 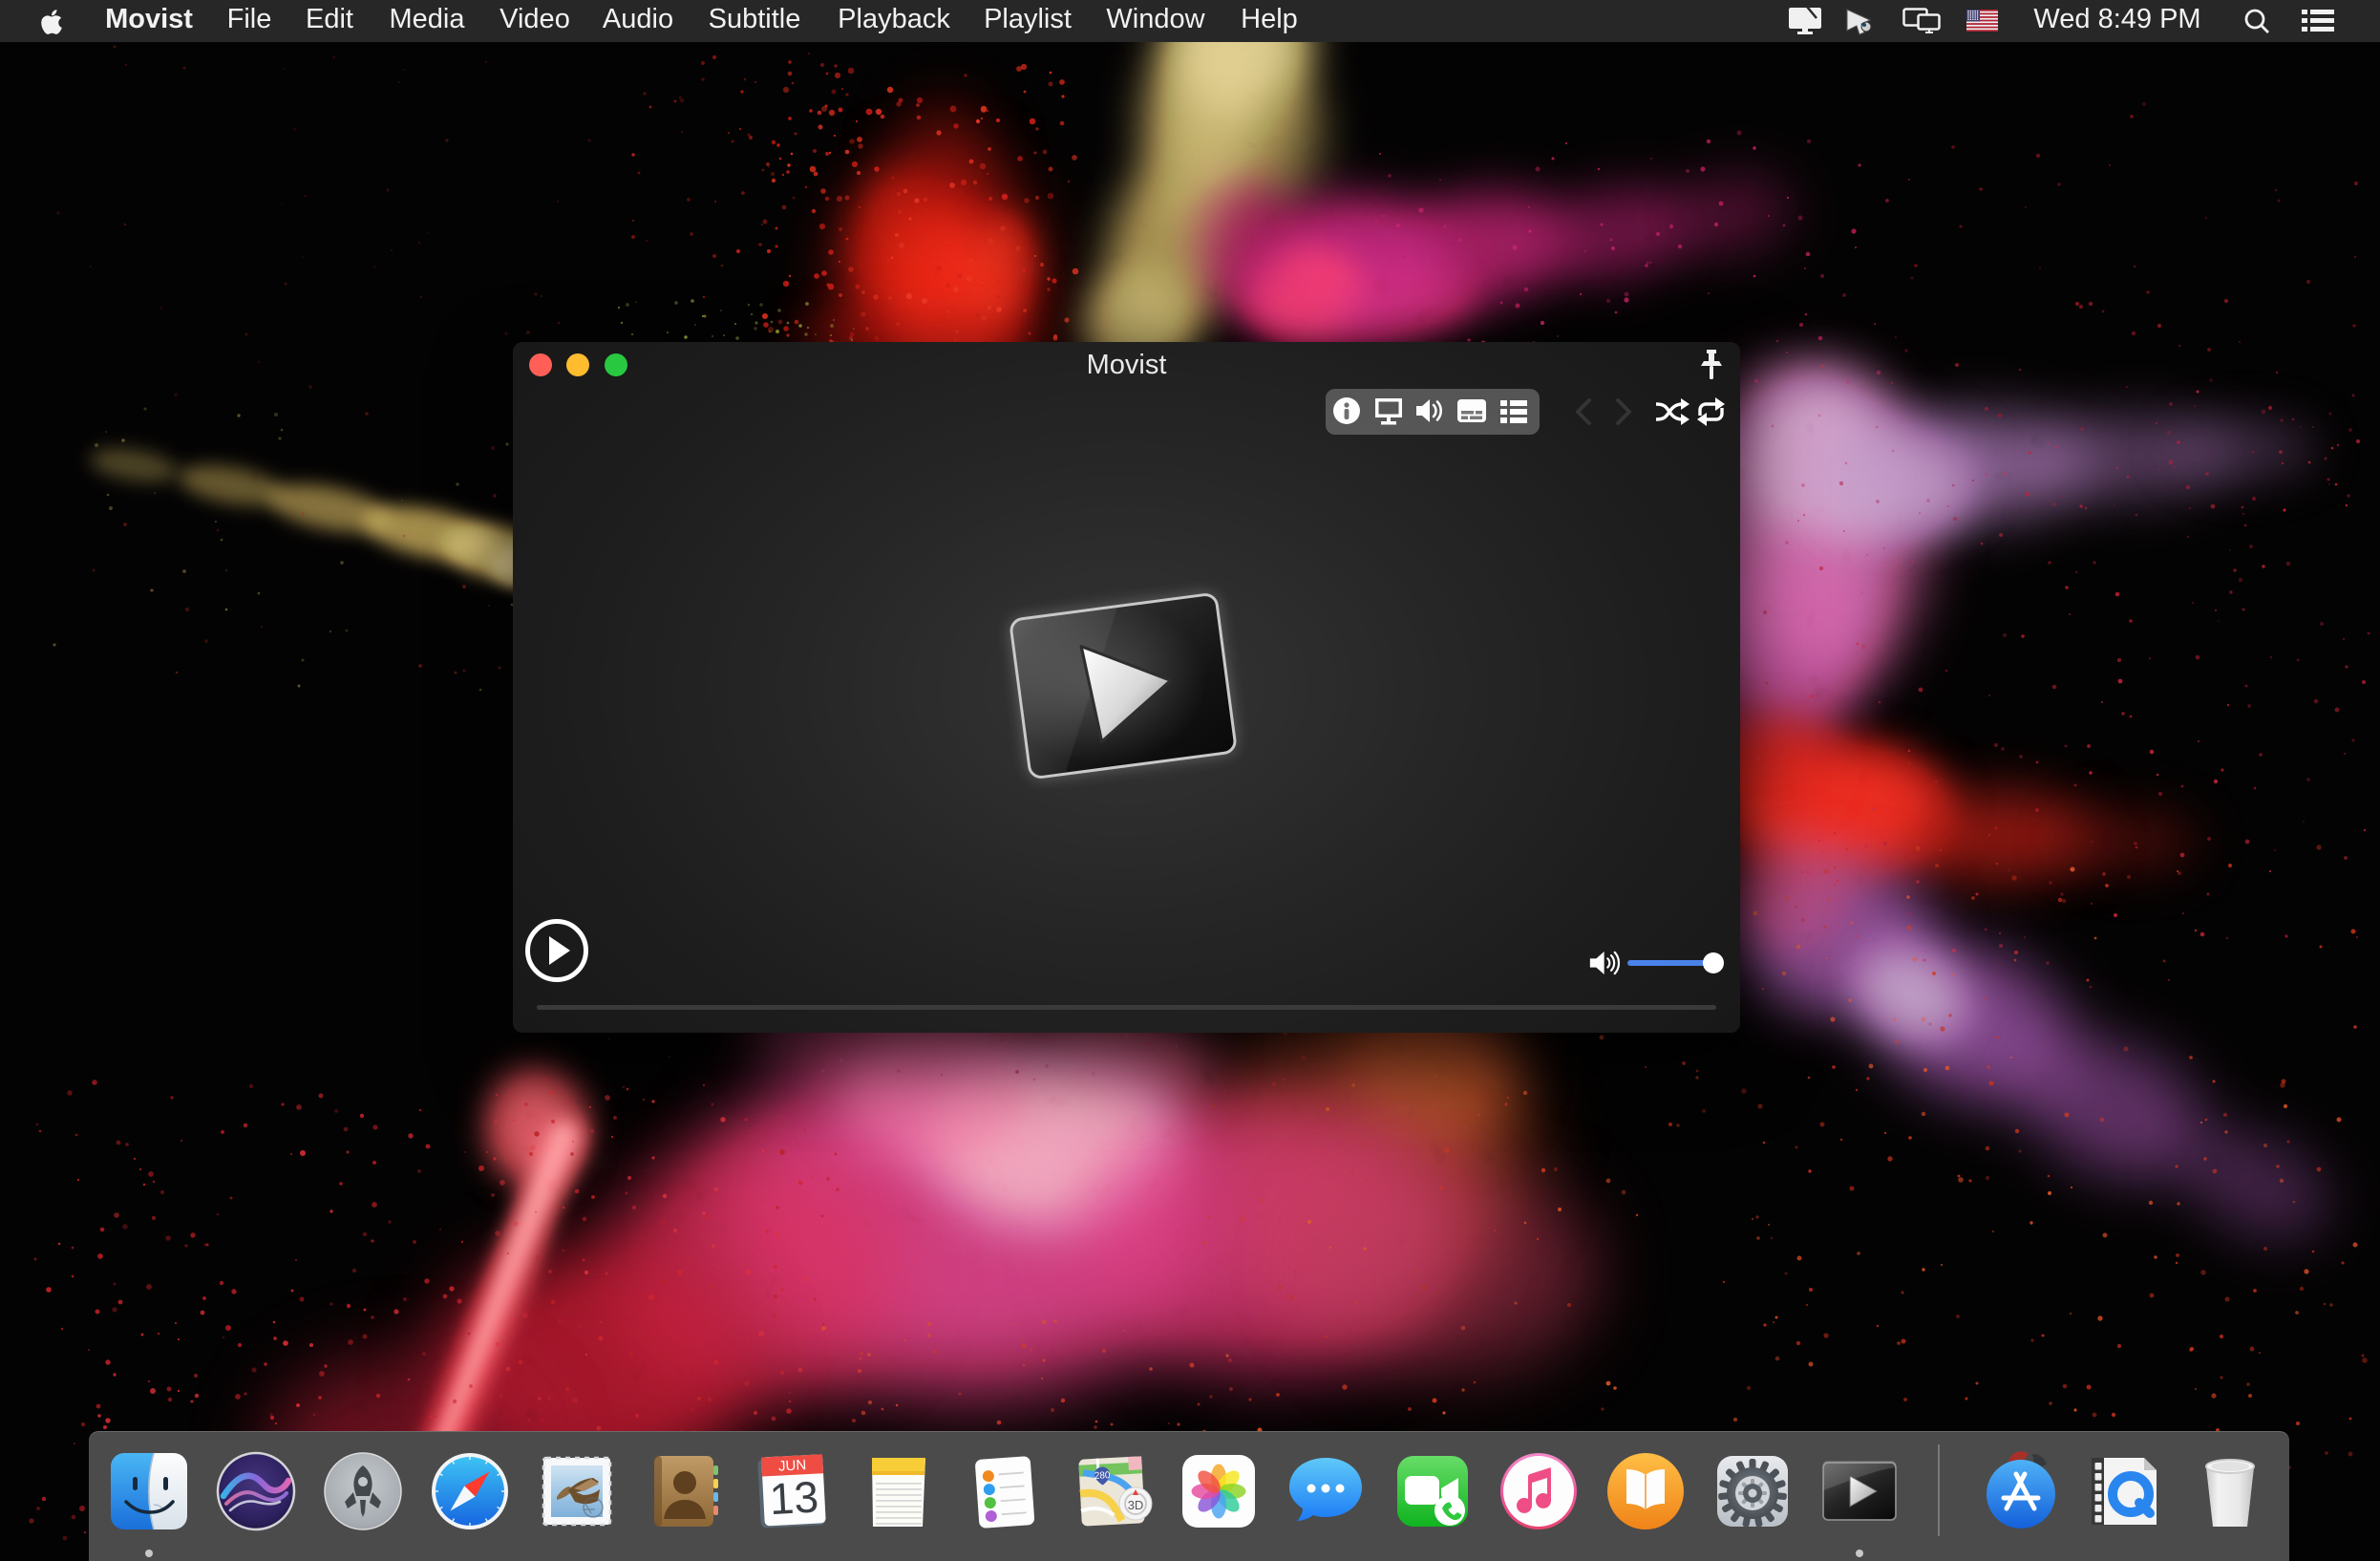 What do you see at coordinates (1103, 1476) in the screenshot?
I see `svg-text: 280` at bounding box center [1103, 1476].